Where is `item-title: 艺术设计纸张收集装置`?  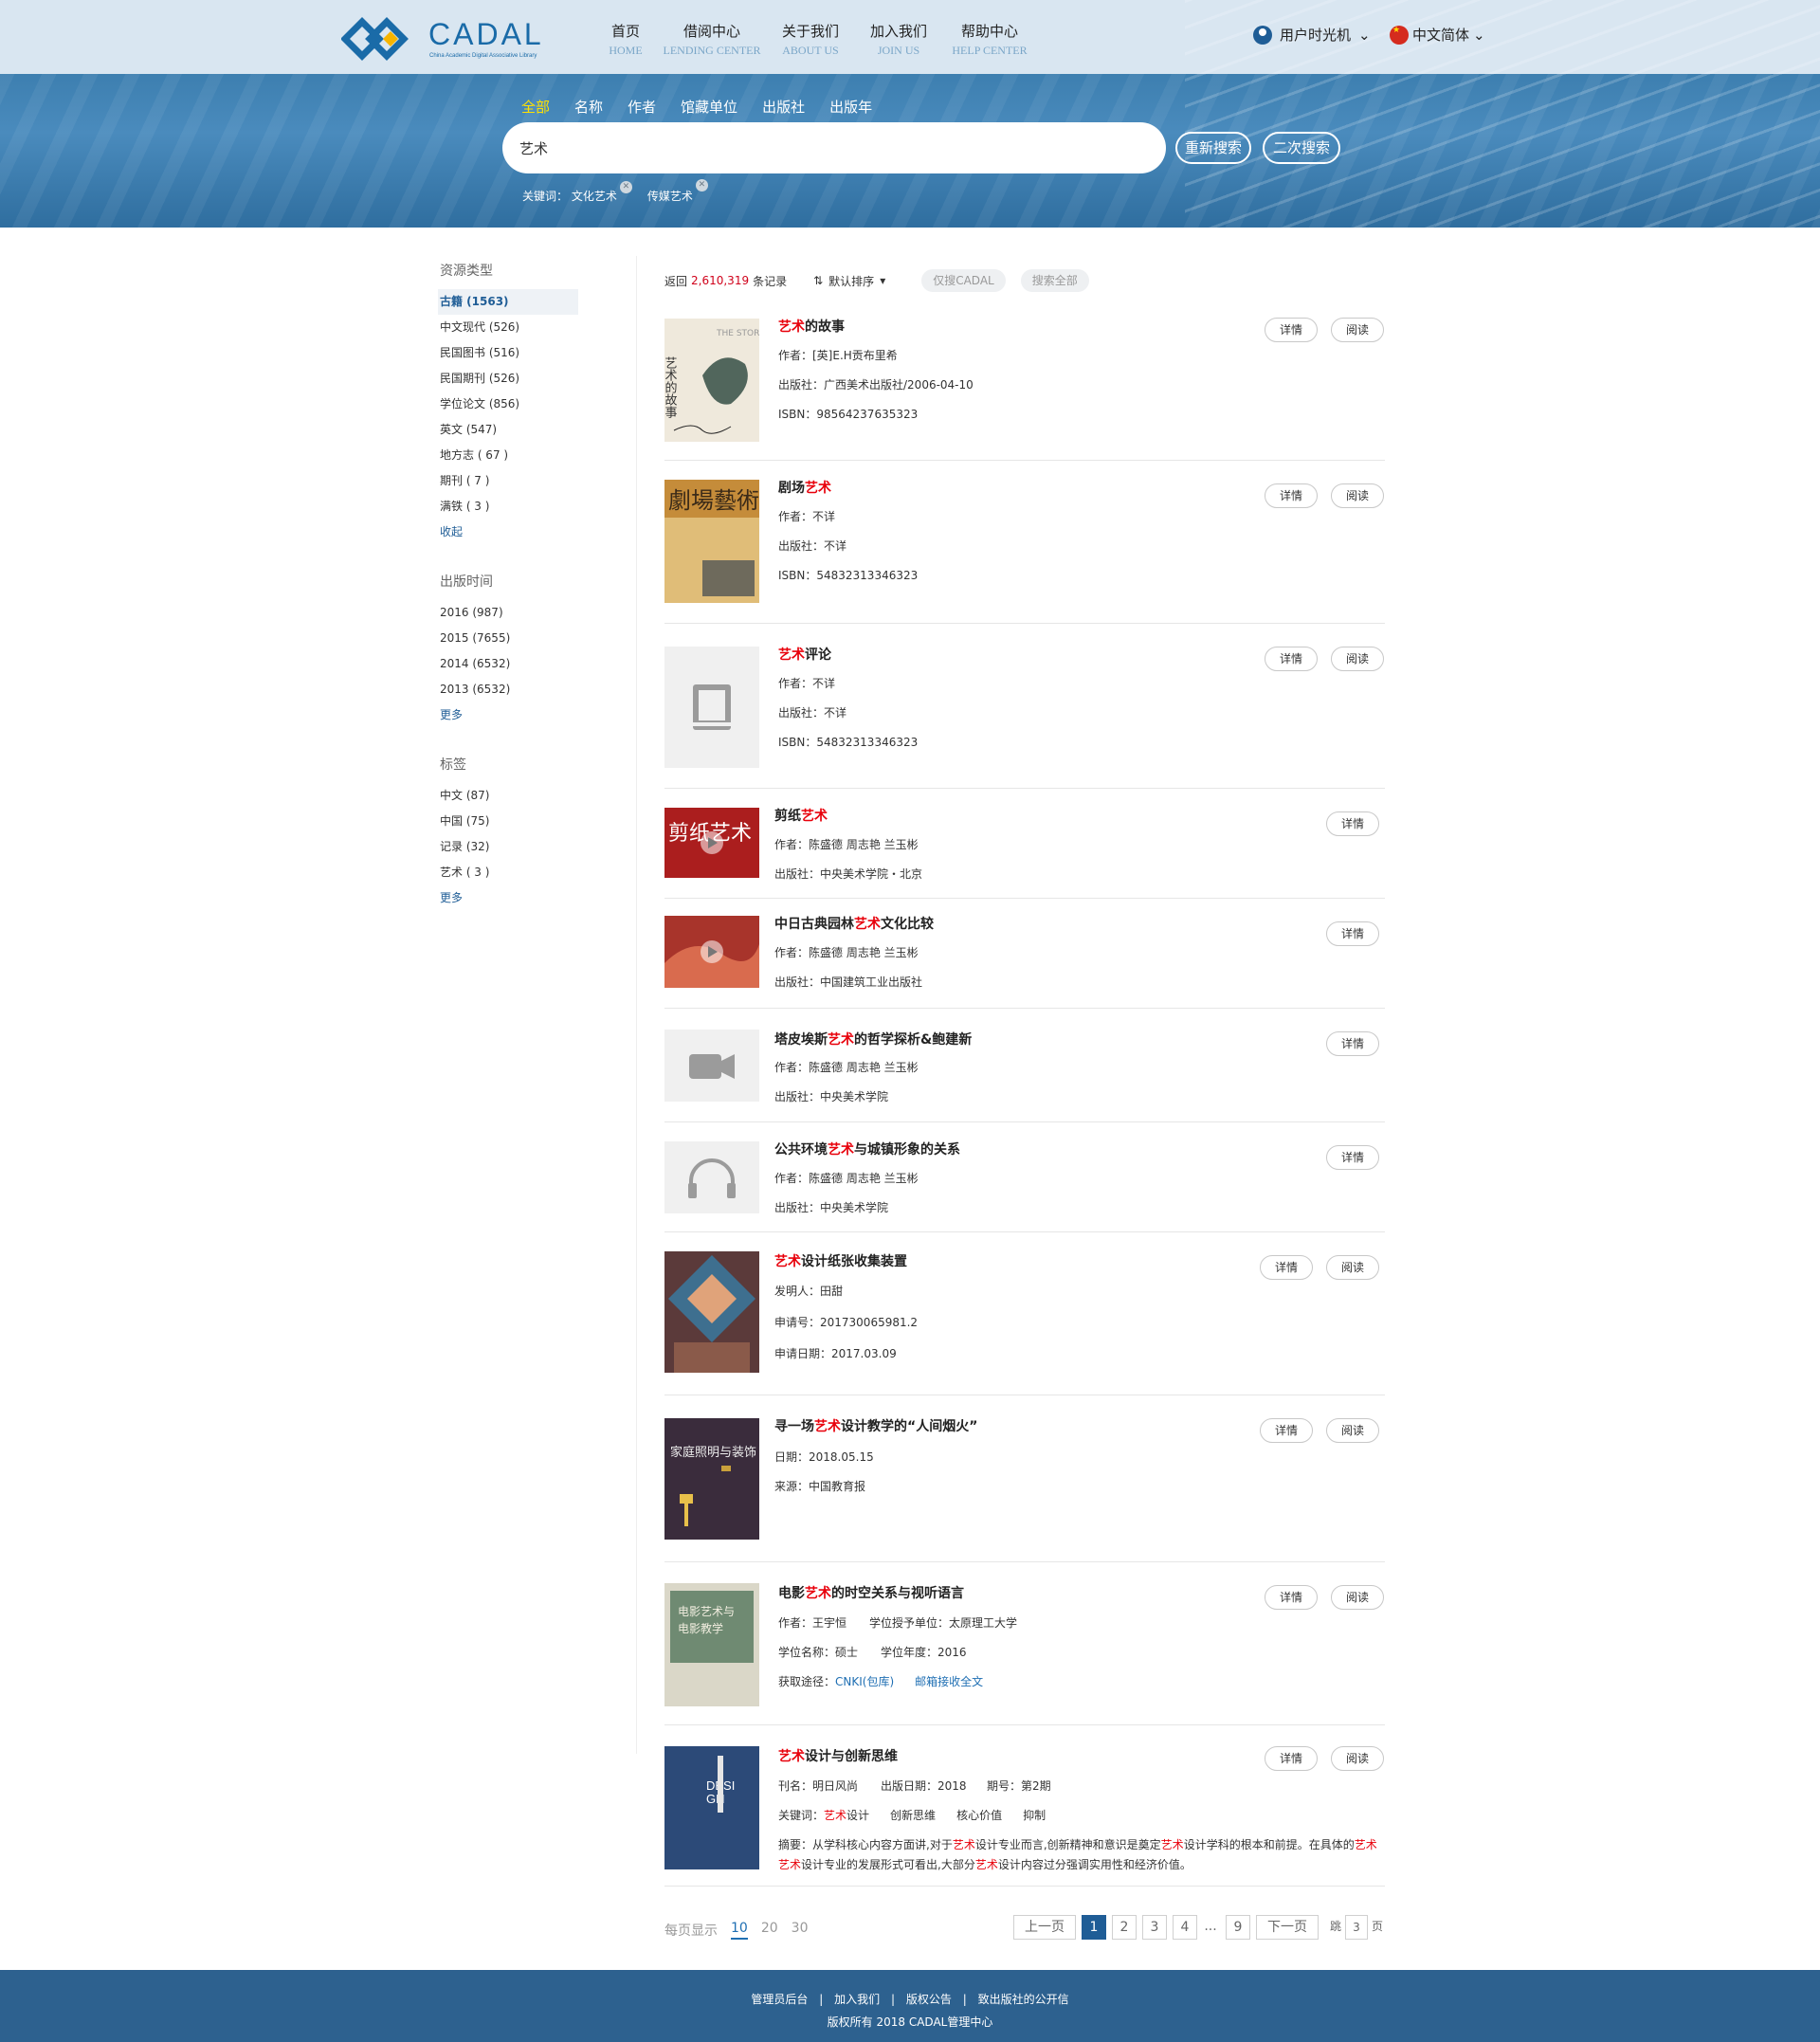 item-title: 艺术设计纸张收集装置 is located at coordinates (840, 1260).